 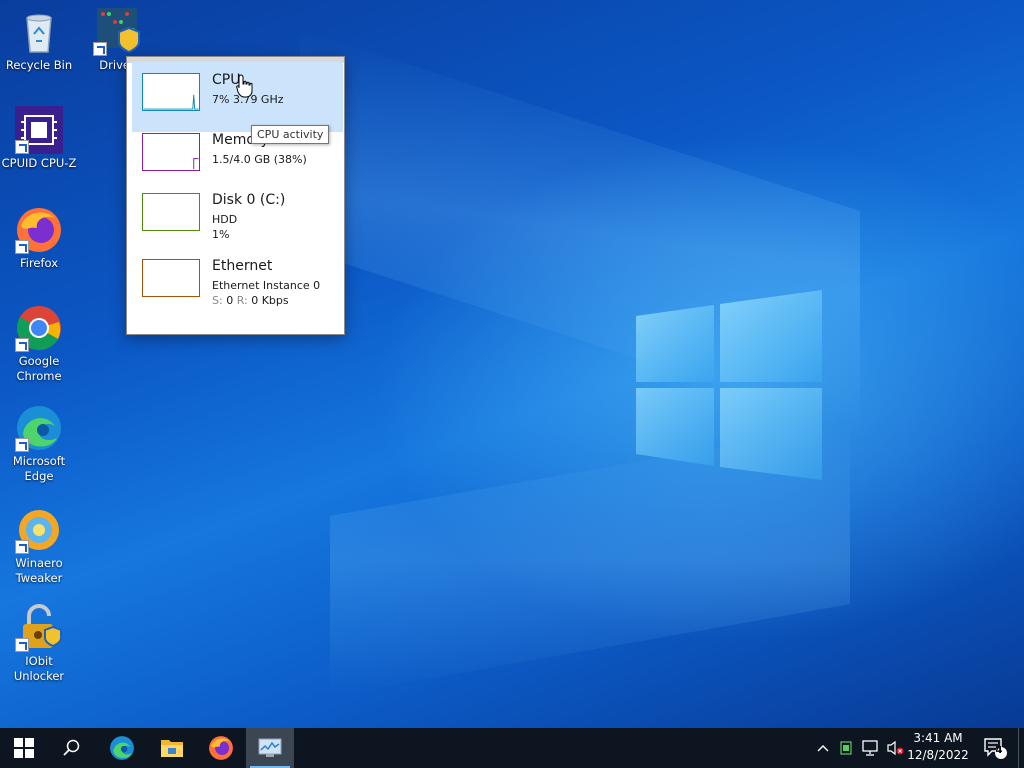 I want to click on perf-detail: S: 0 R: 0 Kbps, so click(x=250, y=300).